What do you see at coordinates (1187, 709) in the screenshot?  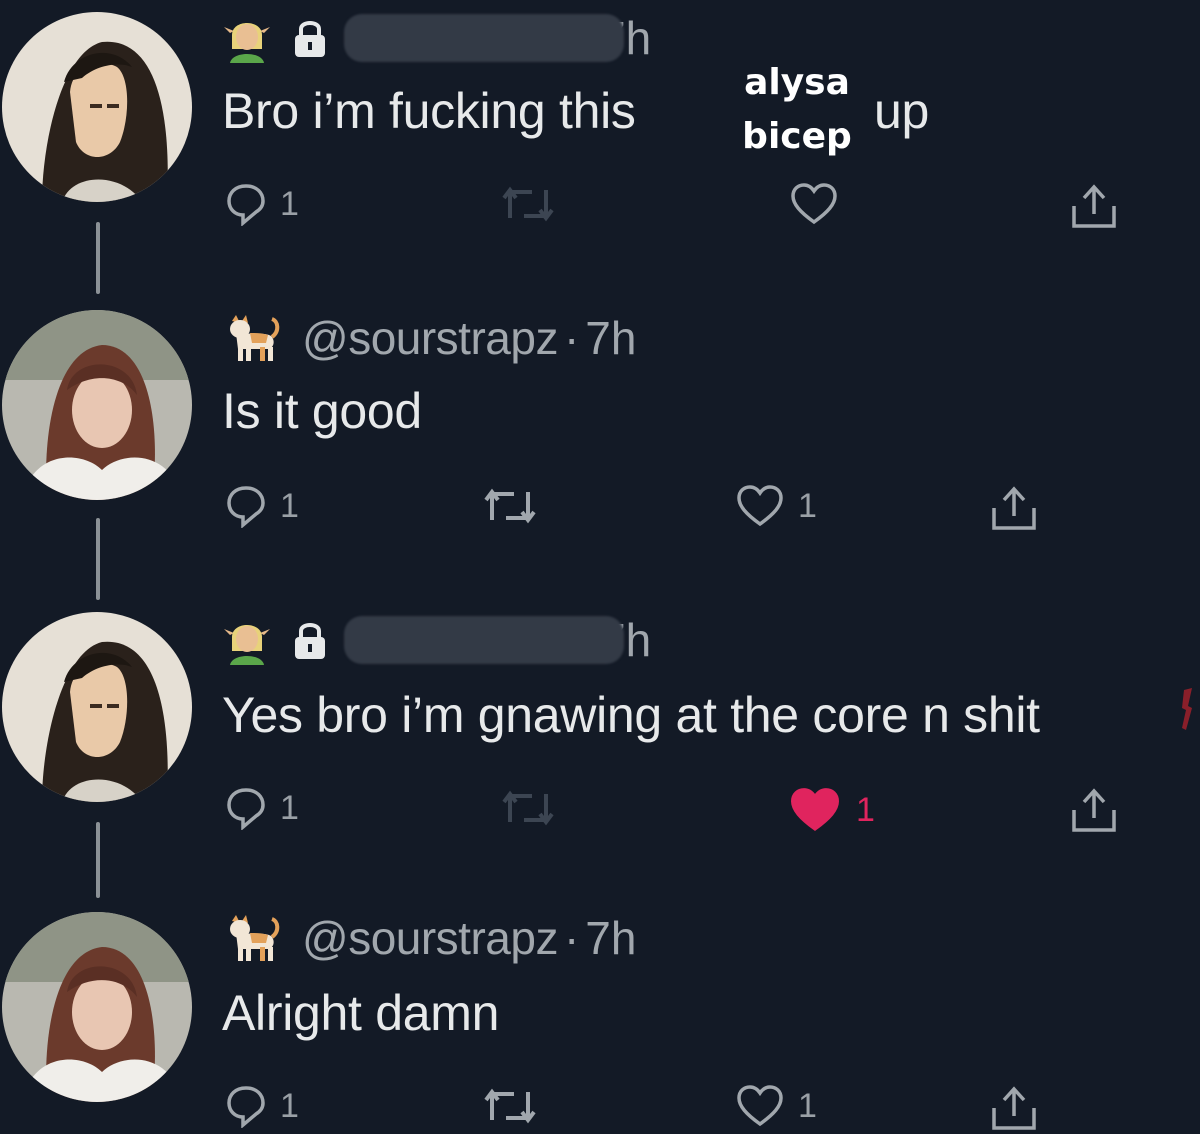 I see `cropped-emoji-icon` at bounding box center [1187, 709].